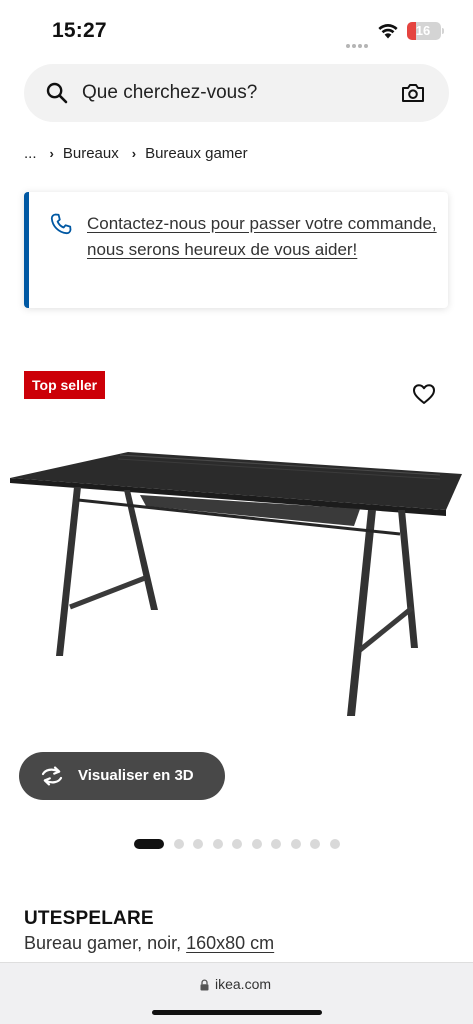 The width and height of the screenshot is (473, 1024). What do you see at coordinates (89, 918) in the screenshot?
I see `product-name: UTESPELARE` at bounding box center [89, 918].